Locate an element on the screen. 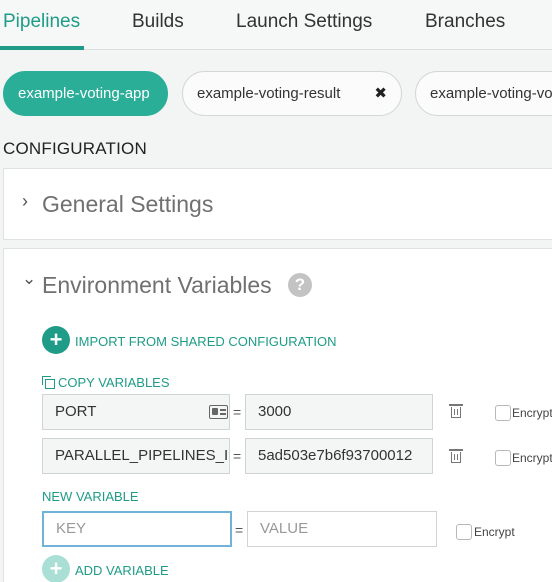 This screenshot has height=582, width=552. import-plus-icon: + is located at coordinates (56, 340).